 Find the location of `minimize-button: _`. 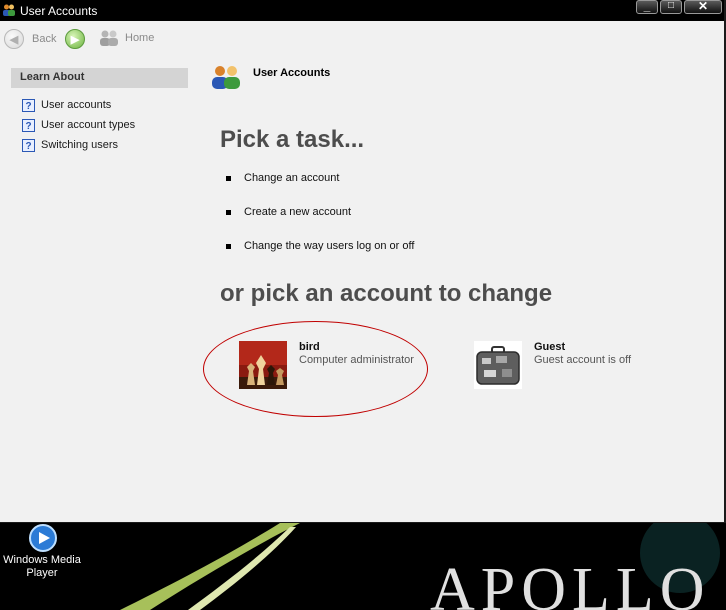

minimize-button: _ is located at coordinates (647, 7).